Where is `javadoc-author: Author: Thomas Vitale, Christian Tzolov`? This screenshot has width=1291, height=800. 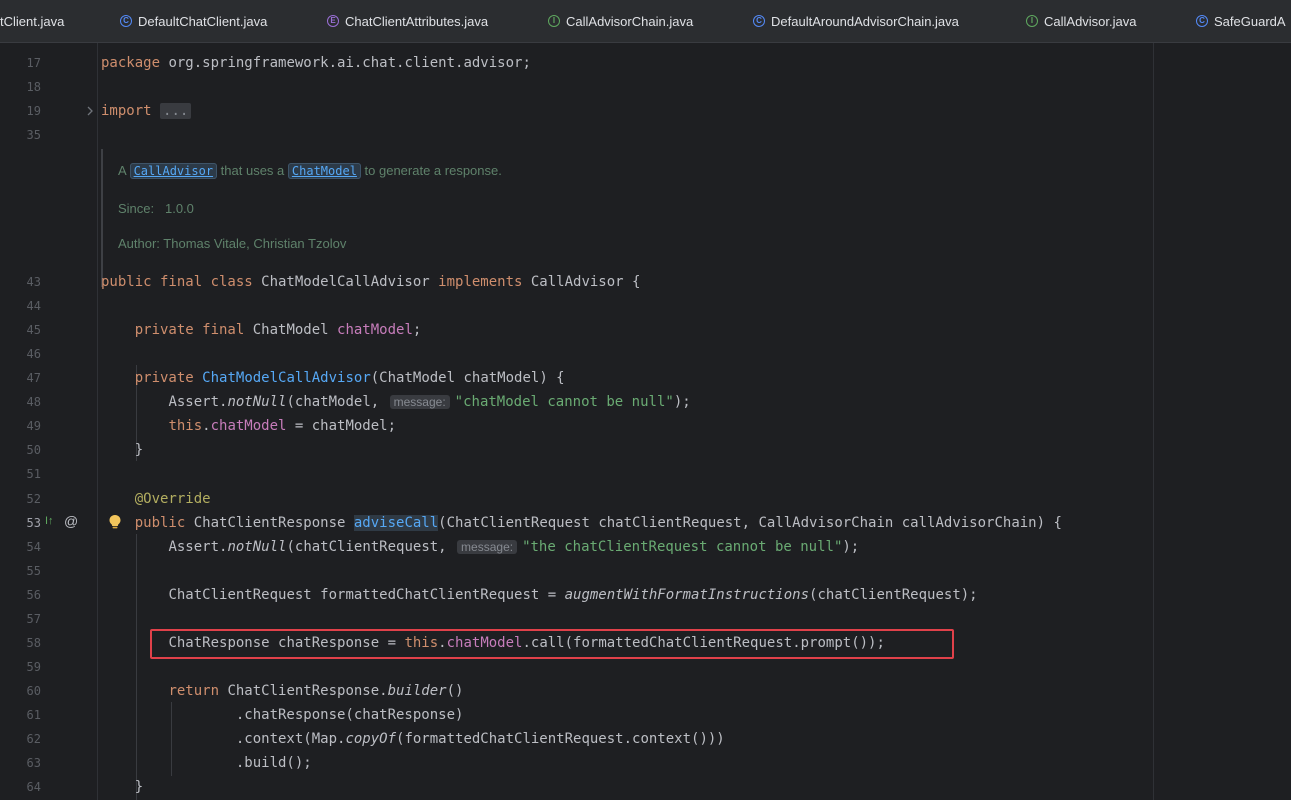 javadoc-author: Author: Thomas Vitale, Christian Tzolov is located at coordinates (232, 243).